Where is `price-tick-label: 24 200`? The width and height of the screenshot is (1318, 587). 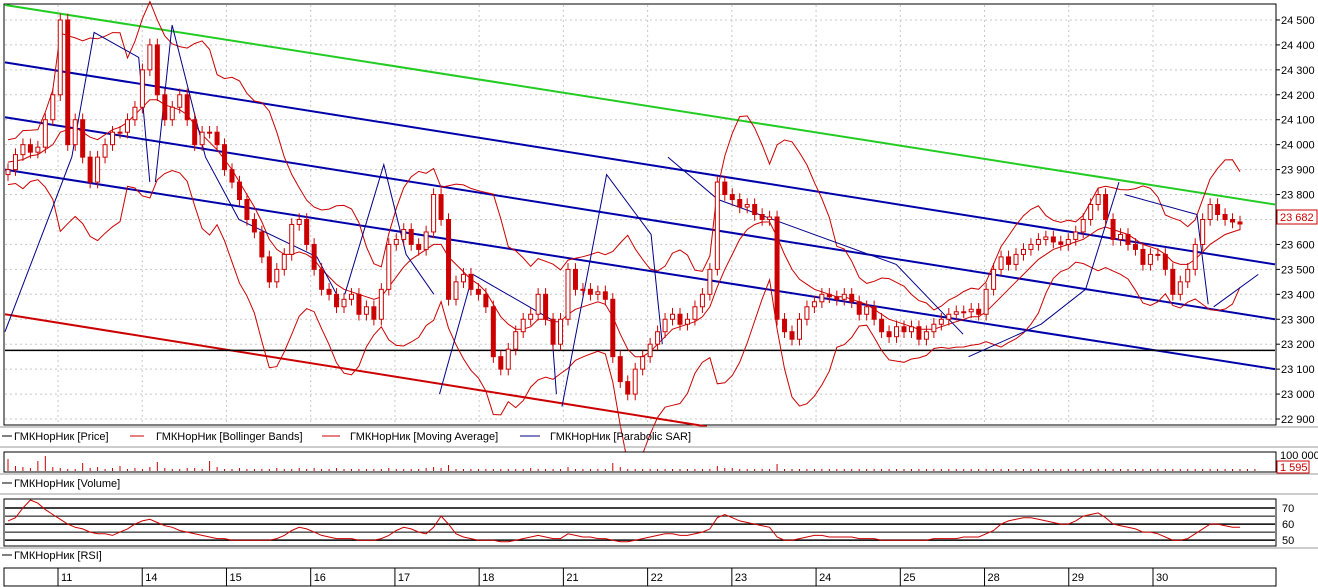
price-tick-label: 24 200 is located at coordinates (1298, 96).